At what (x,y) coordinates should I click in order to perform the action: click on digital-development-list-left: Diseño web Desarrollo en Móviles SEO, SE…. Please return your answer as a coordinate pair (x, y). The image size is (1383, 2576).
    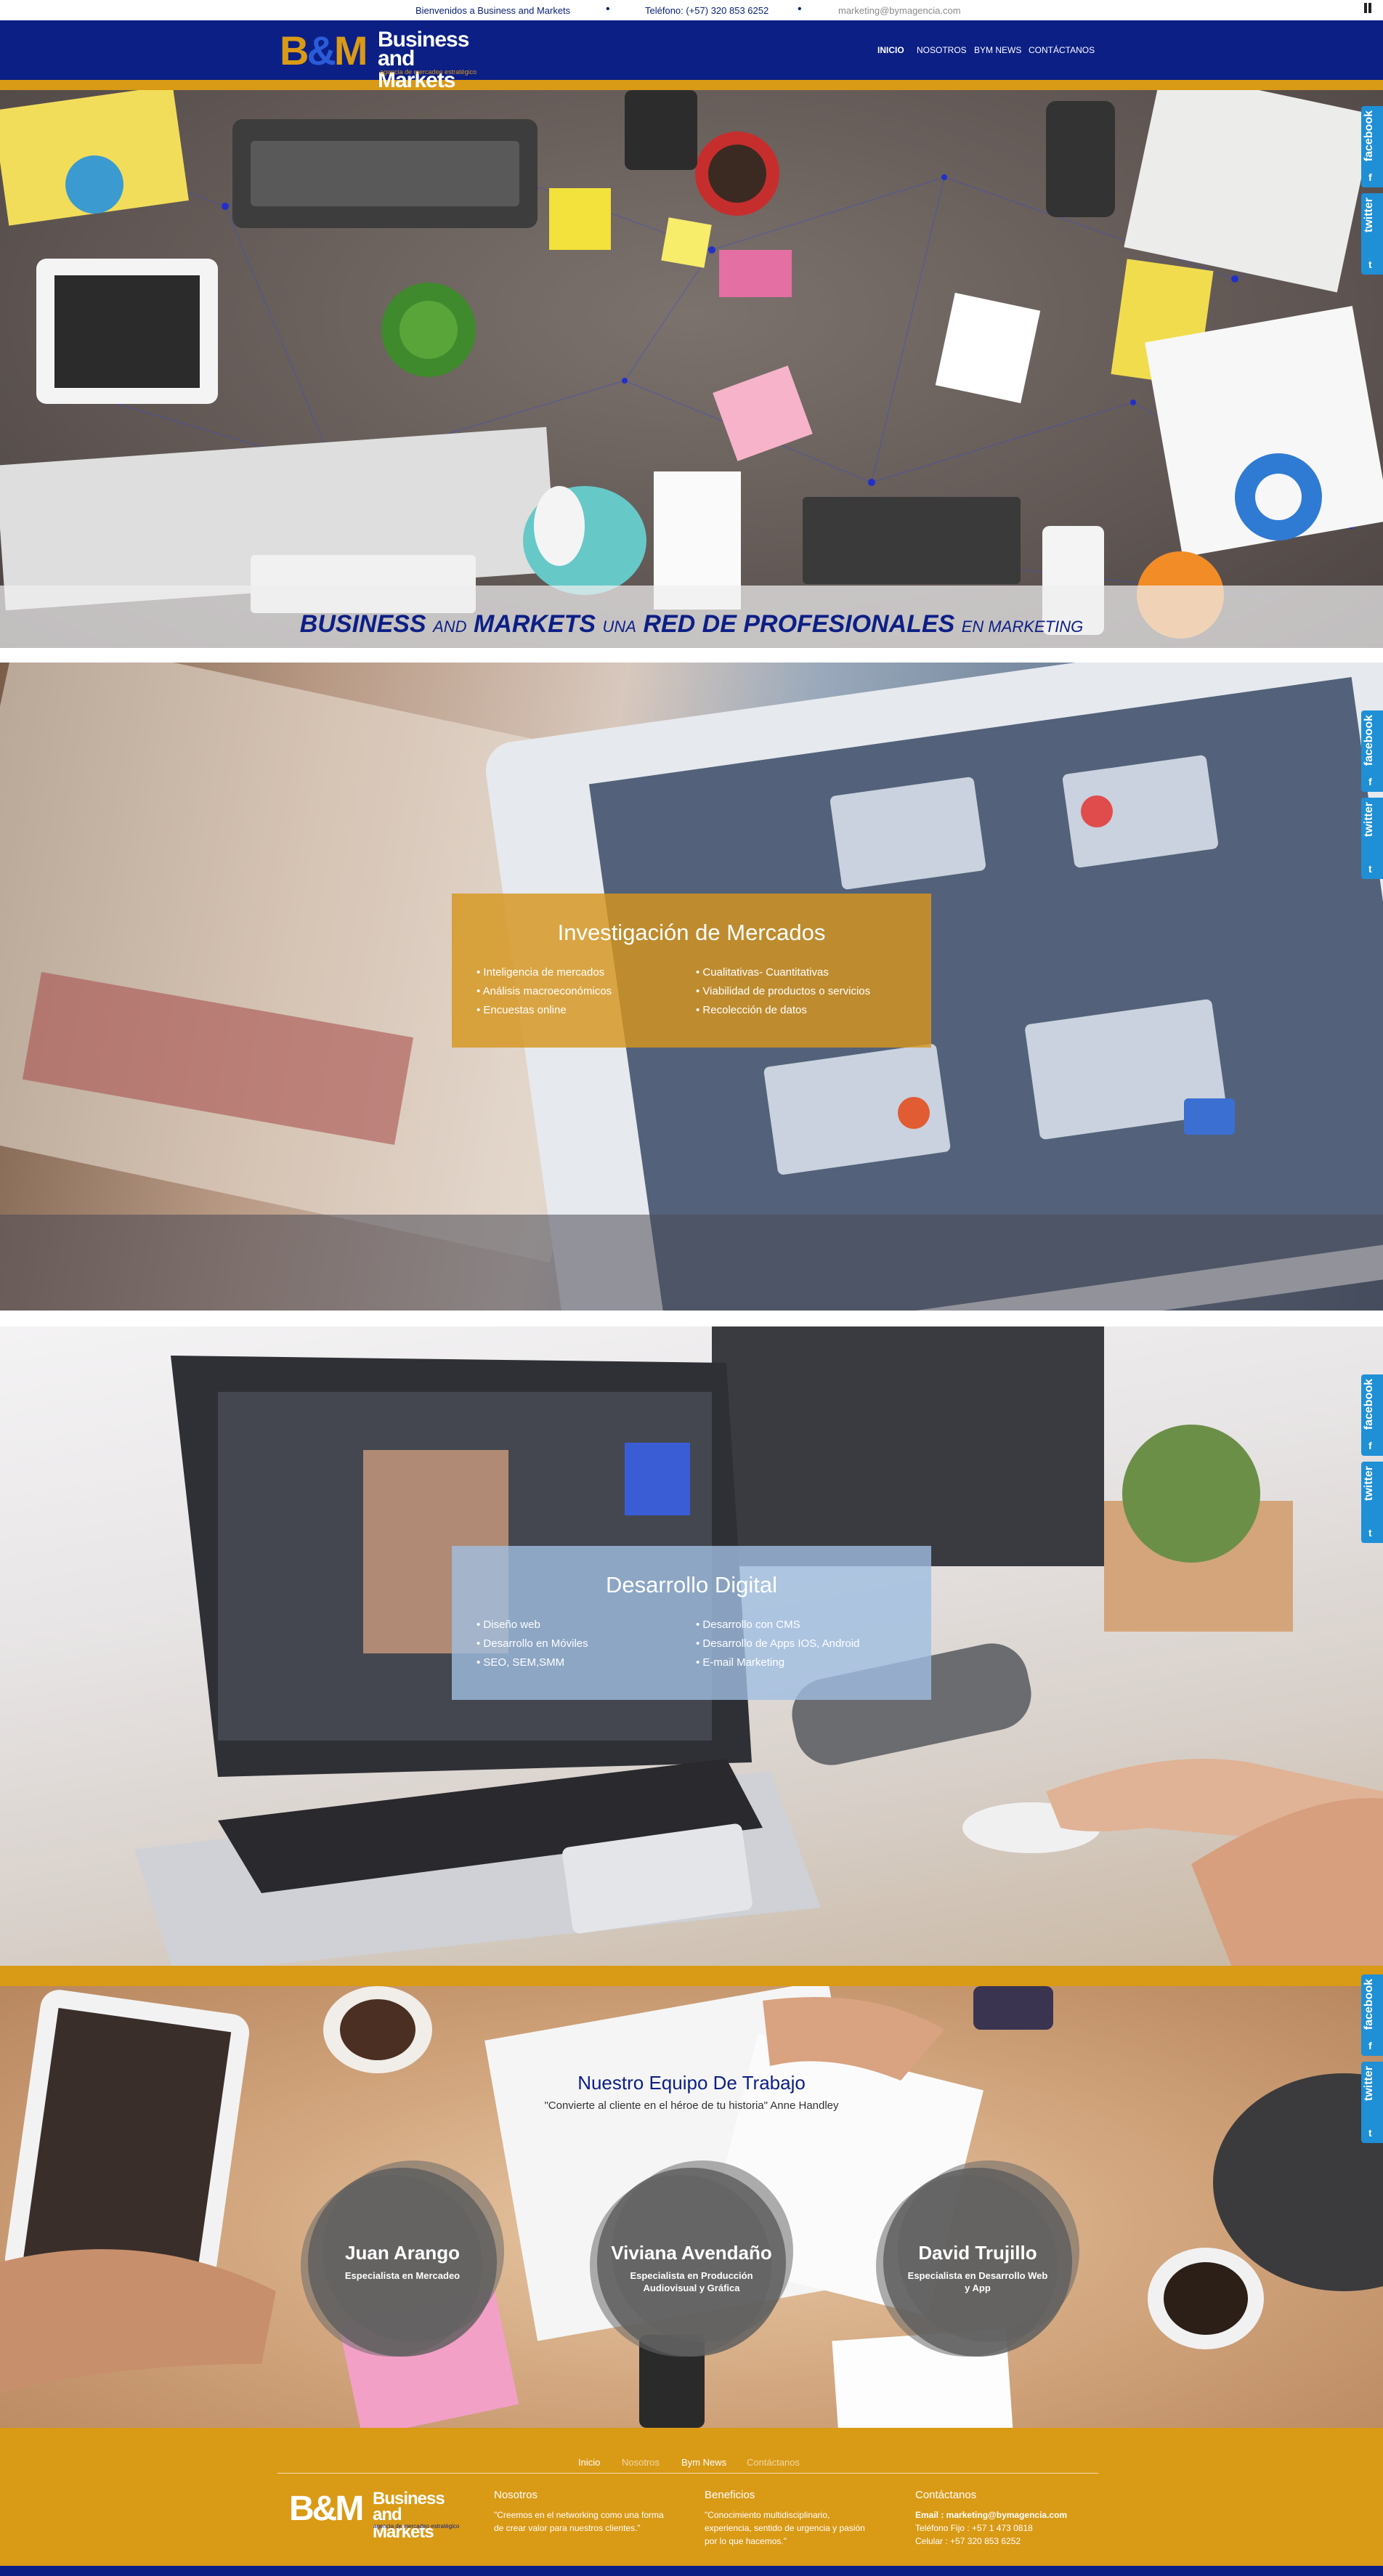
    Looking at the image, I should click on (532, 1644).